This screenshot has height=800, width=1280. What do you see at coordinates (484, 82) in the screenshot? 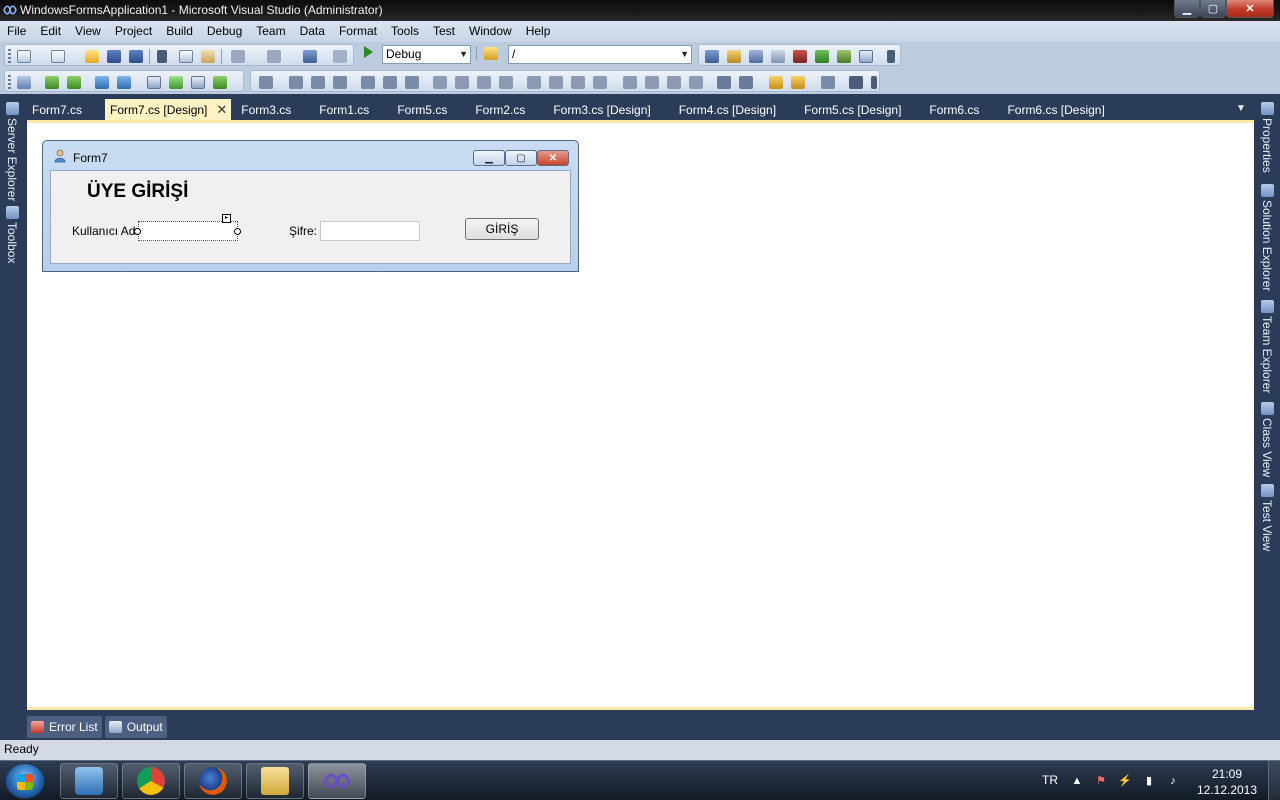
I see `make-same-size-icon` at bounding box center [484, 82].